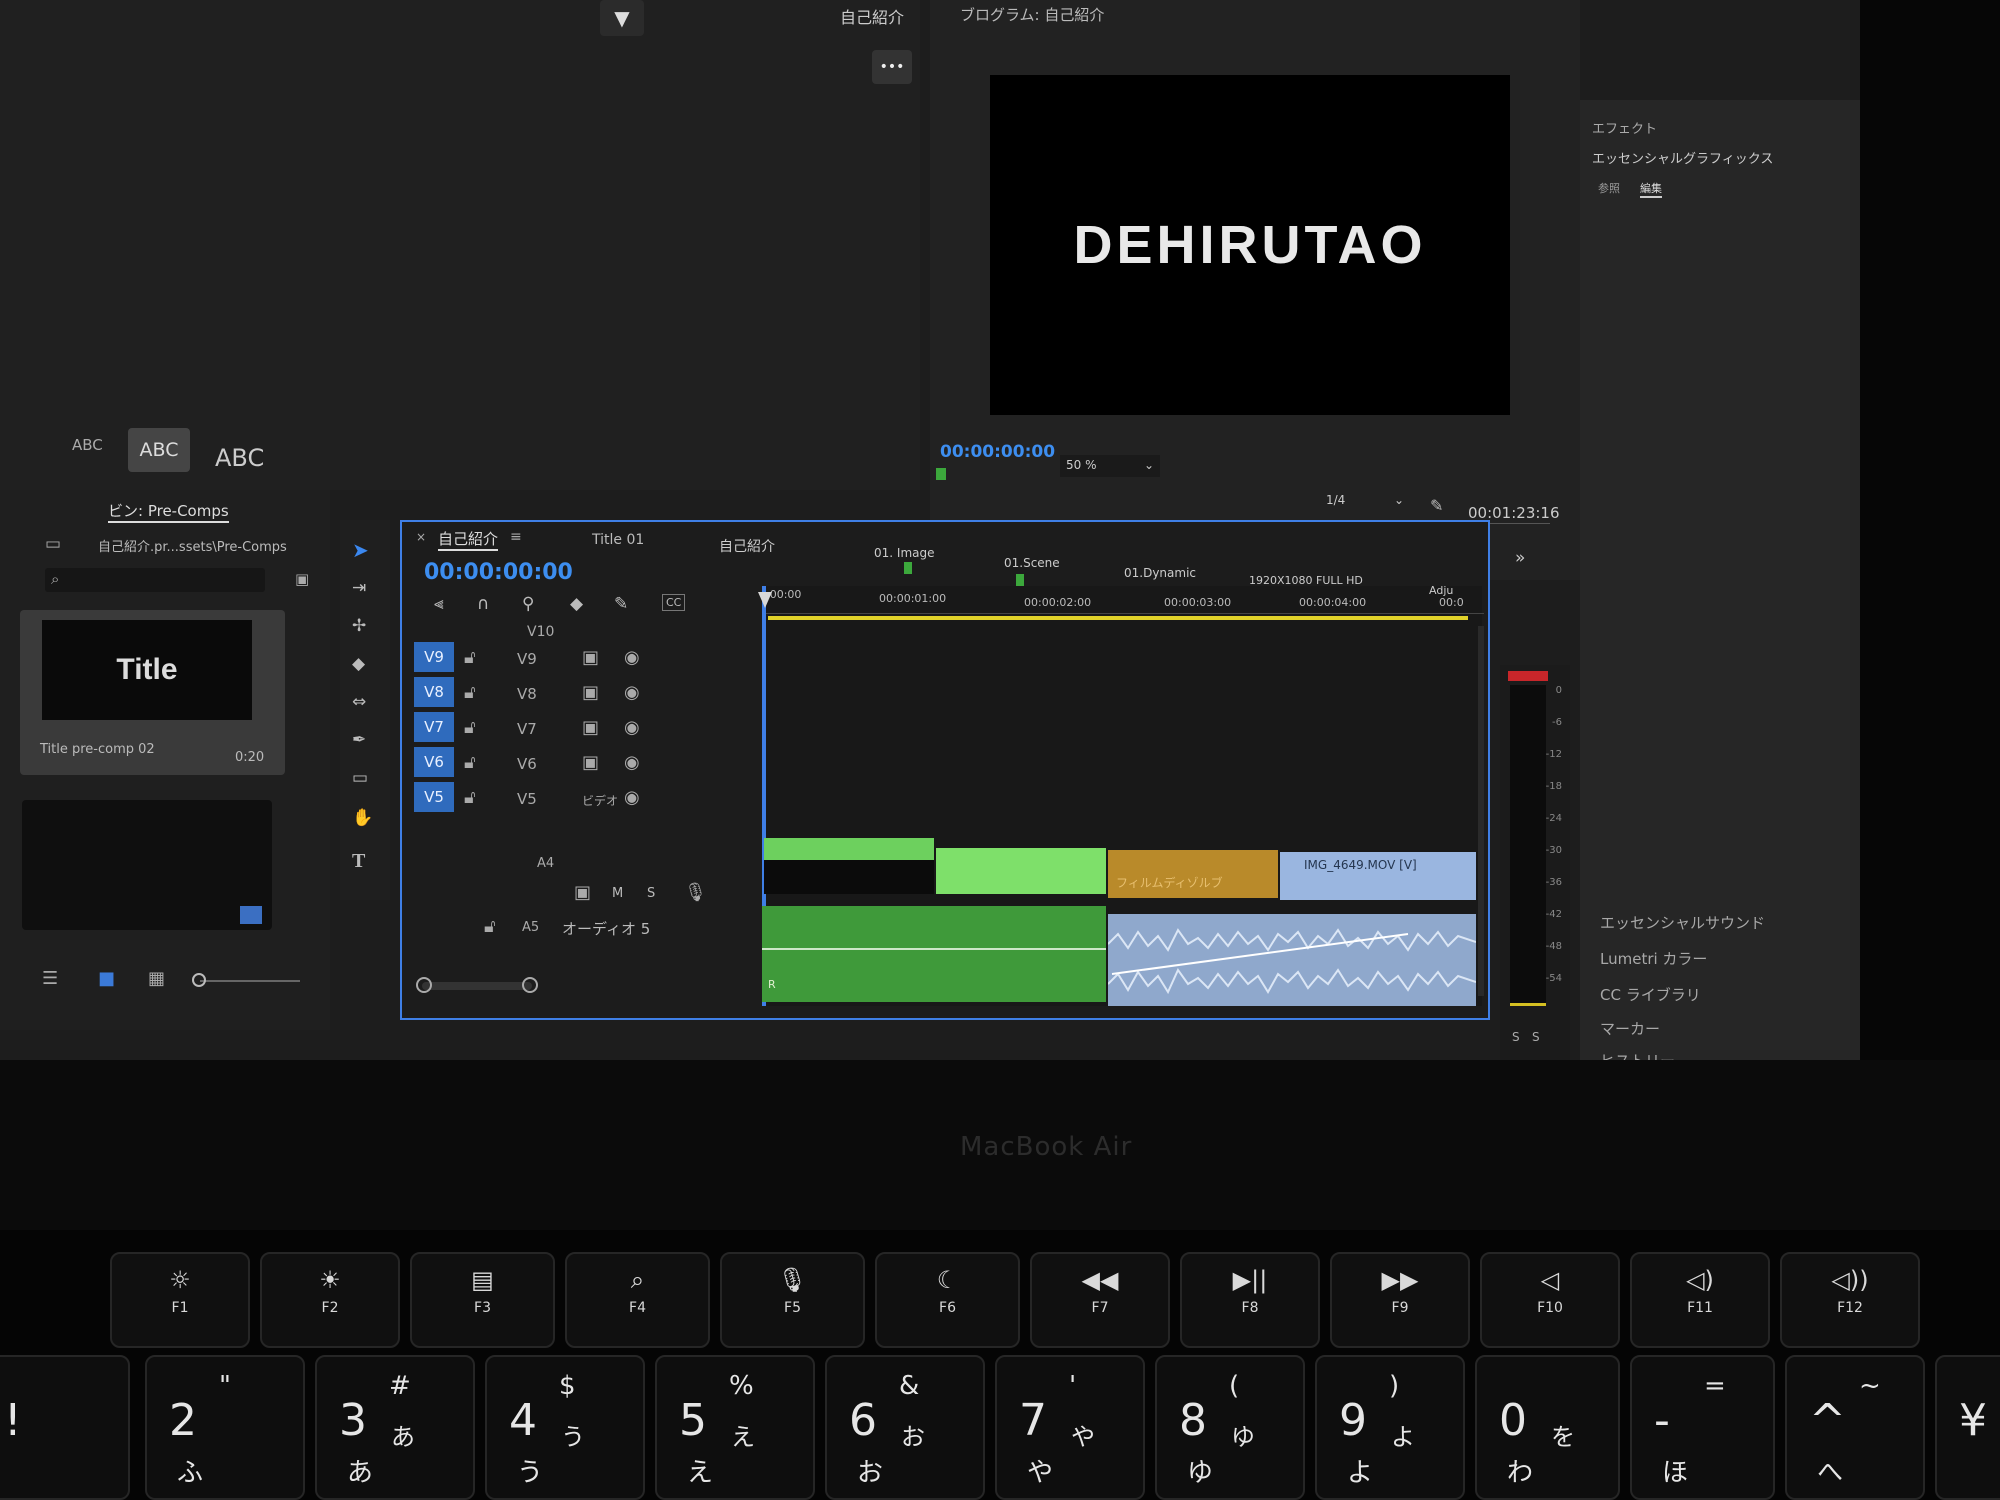 The width and height of the screenshot is (2000, 1500). Describe the element at coordinates (434, 727) in the screenshot. I see `track-target-toggle: V7` at that location.